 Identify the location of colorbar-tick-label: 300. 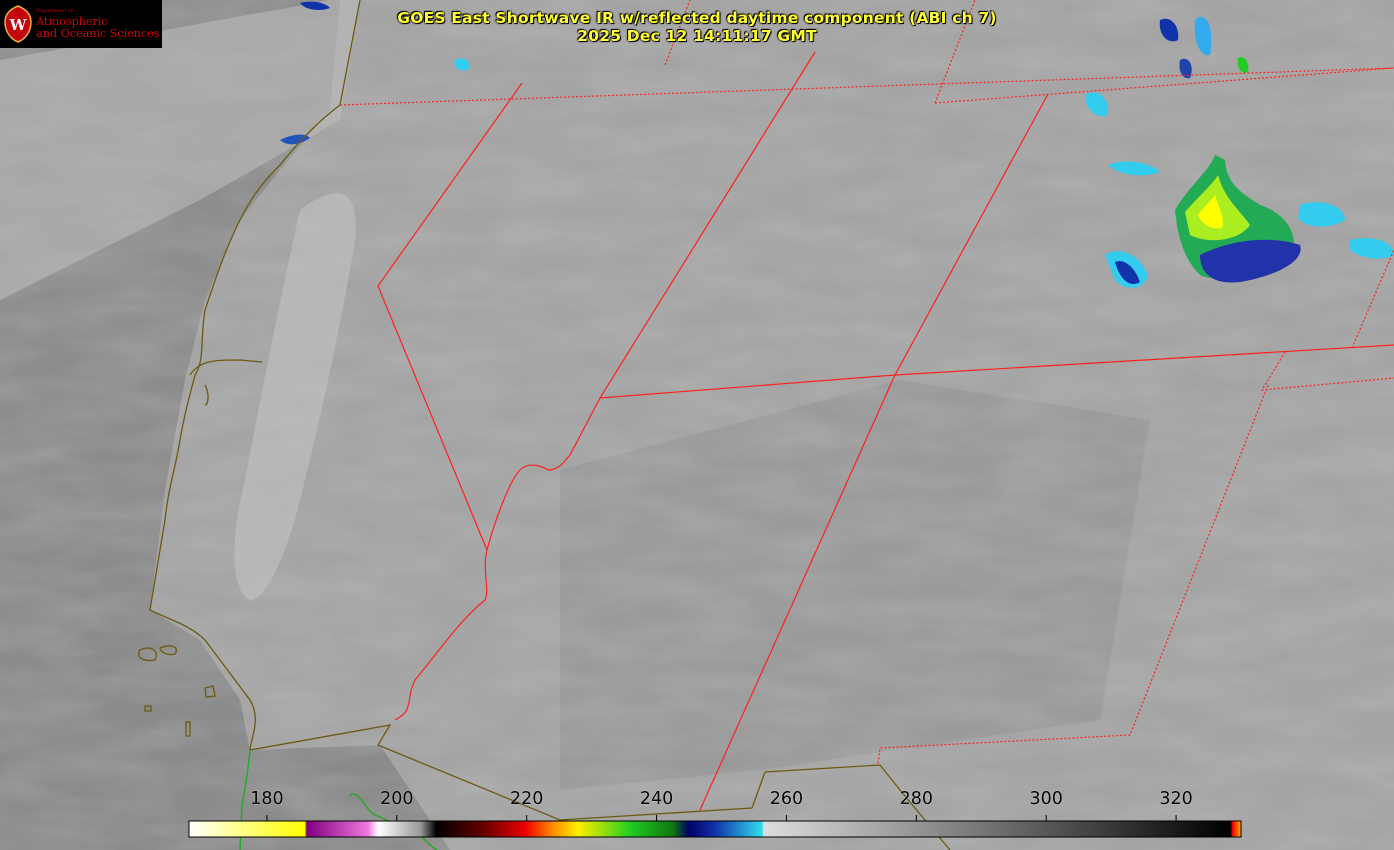
(1046, 799).